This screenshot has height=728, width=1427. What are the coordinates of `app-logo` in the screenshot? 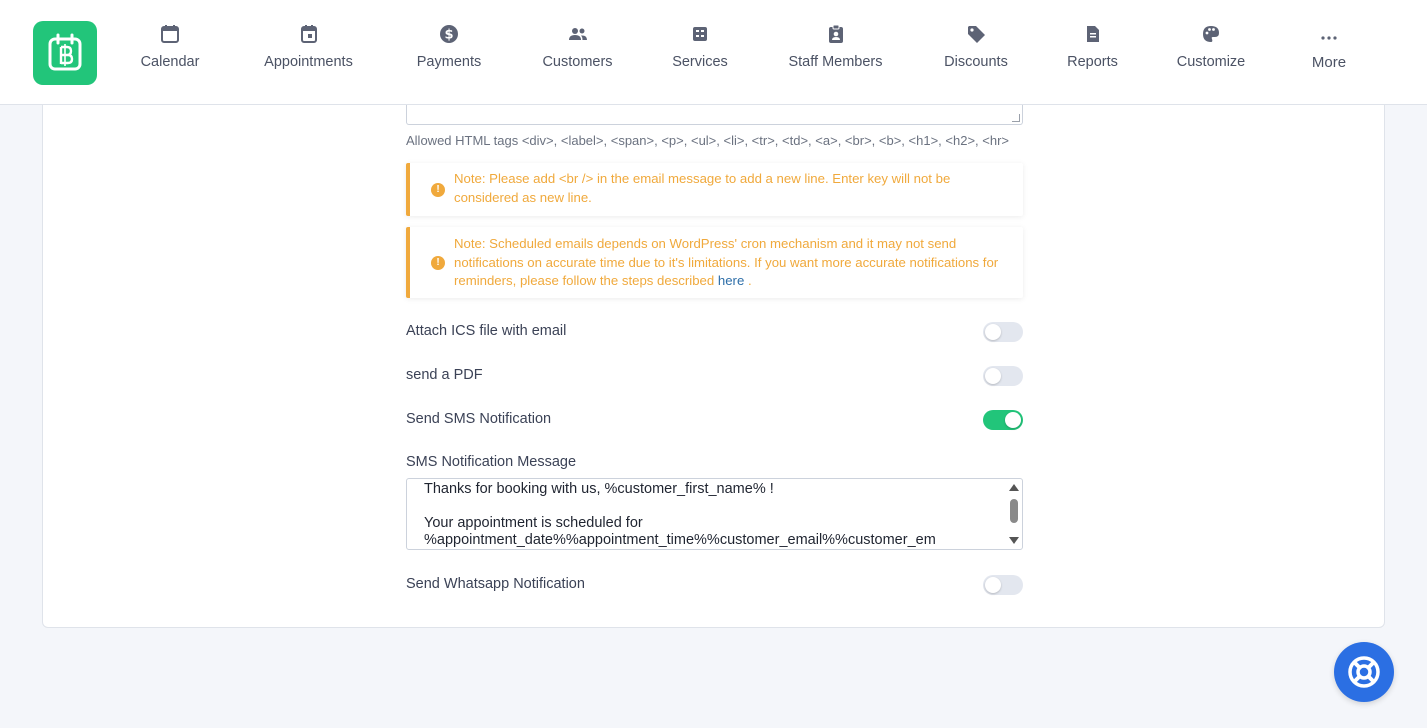 It's located at (65, 53).